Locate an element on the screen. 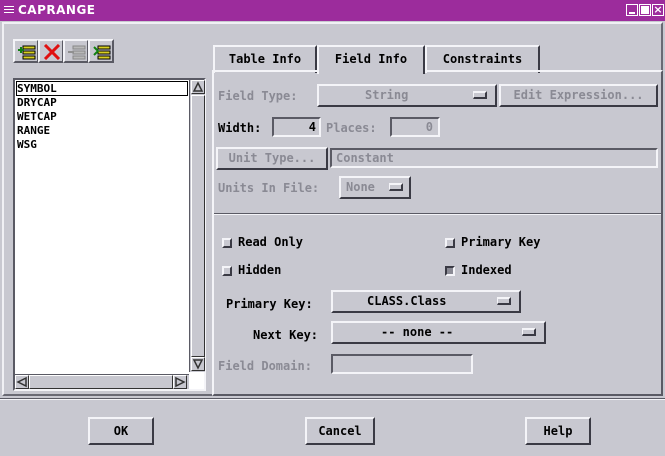 The width and height of the screenshot is (665, 456). next-key-select: -- none -- is located at coordinates (438, 332).